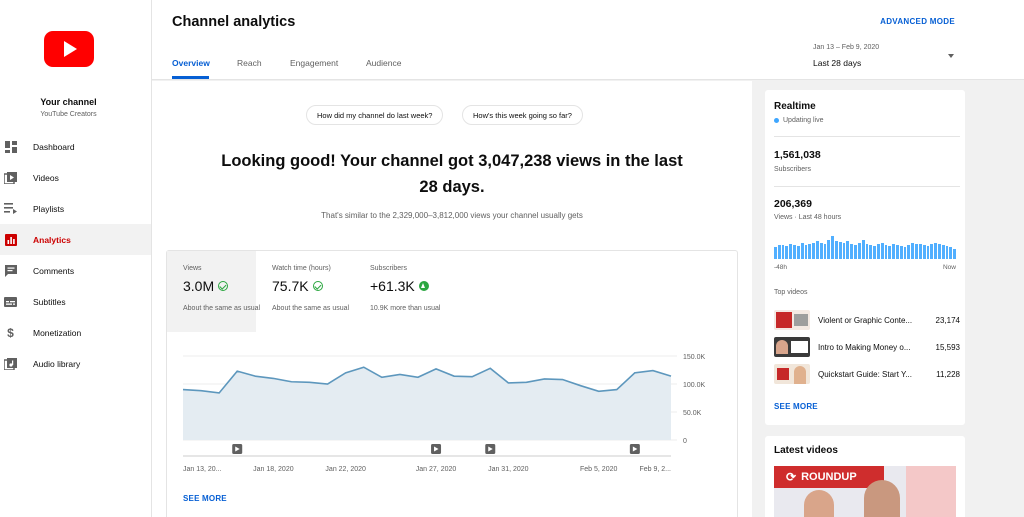 This screenshot has width=1024, height=517. Describe the element at coordinates (54, 146) in the screenshot. I see `sidebar-item-label: Dashboard` at that location.